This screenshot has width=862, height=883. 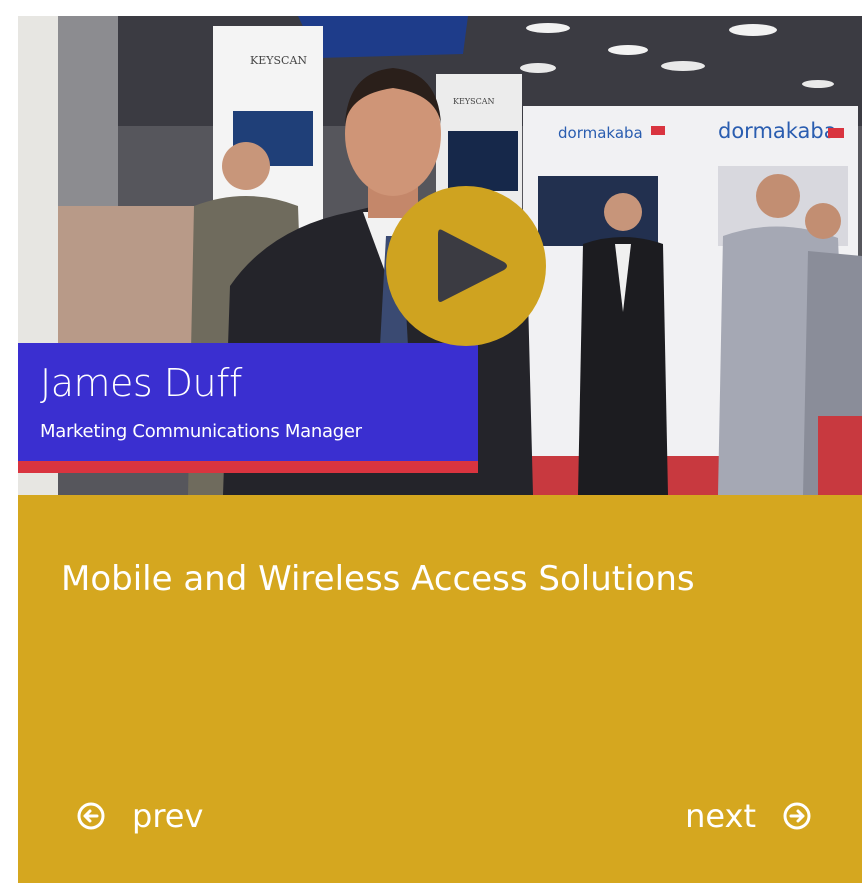 I want to click on video-title: Mobile and Wireless Access Solutions, so click(x=378, y=579).